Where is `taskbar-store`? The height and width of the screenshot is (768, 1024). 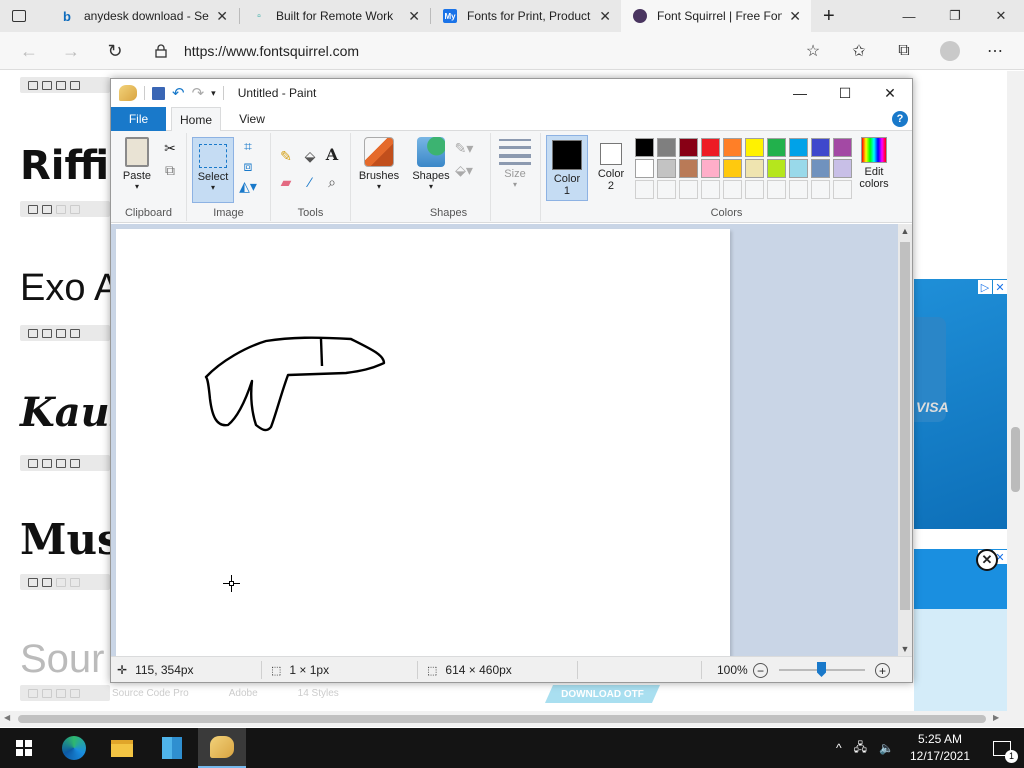 taskbar-store is located at coordinates (172, 748).